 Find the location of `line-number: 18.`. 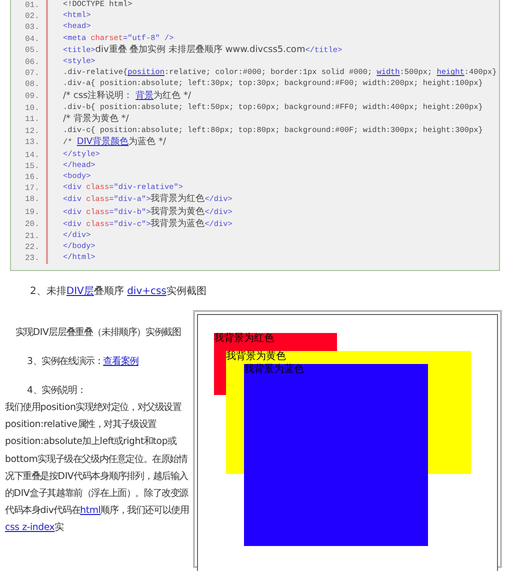

line-number: 18. is located at coordinates (32, 200).